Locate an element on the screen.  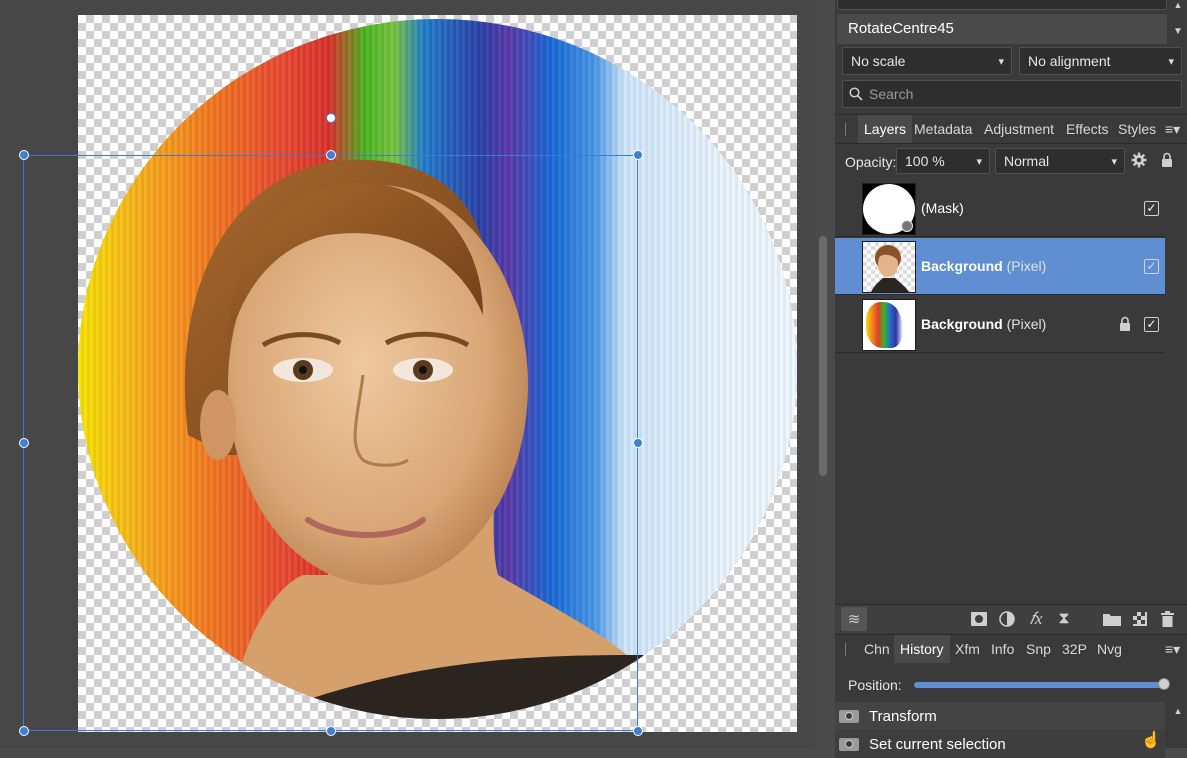
scroll-down-icon: ▼ is located at coordinates (1178, 31).